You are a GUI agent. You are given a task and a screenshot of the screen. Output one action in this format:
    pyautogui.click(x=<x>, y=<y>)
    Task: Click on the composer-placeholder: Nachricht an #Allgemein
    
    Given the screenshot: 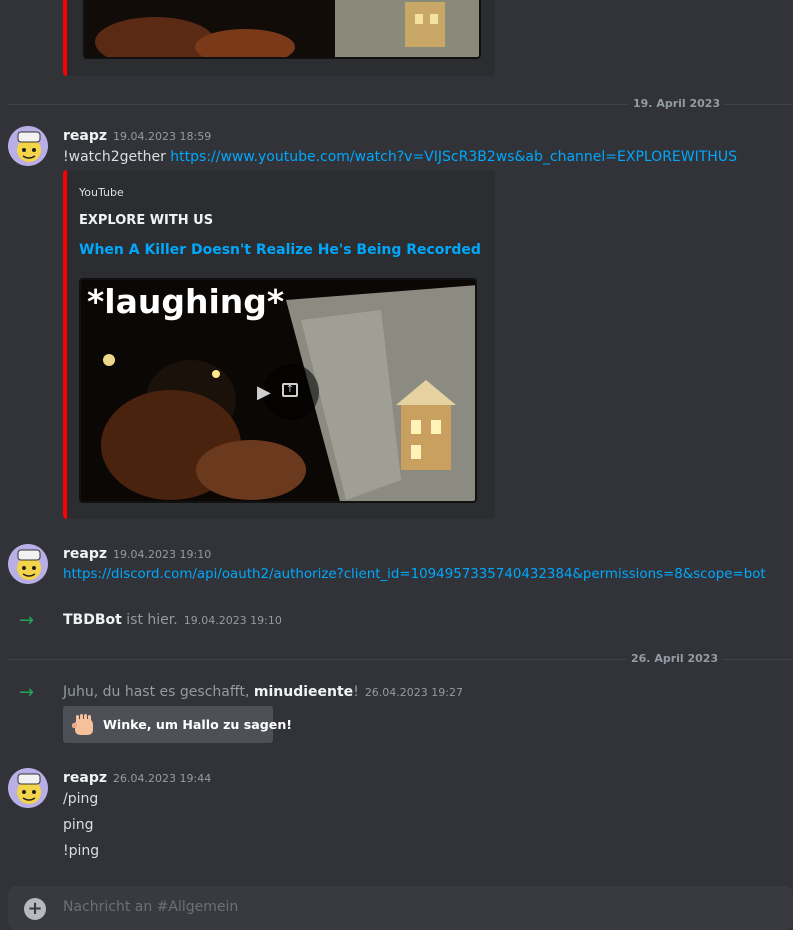 What is the action you would take?
    pyautogui.click(x=151, y=907)
    